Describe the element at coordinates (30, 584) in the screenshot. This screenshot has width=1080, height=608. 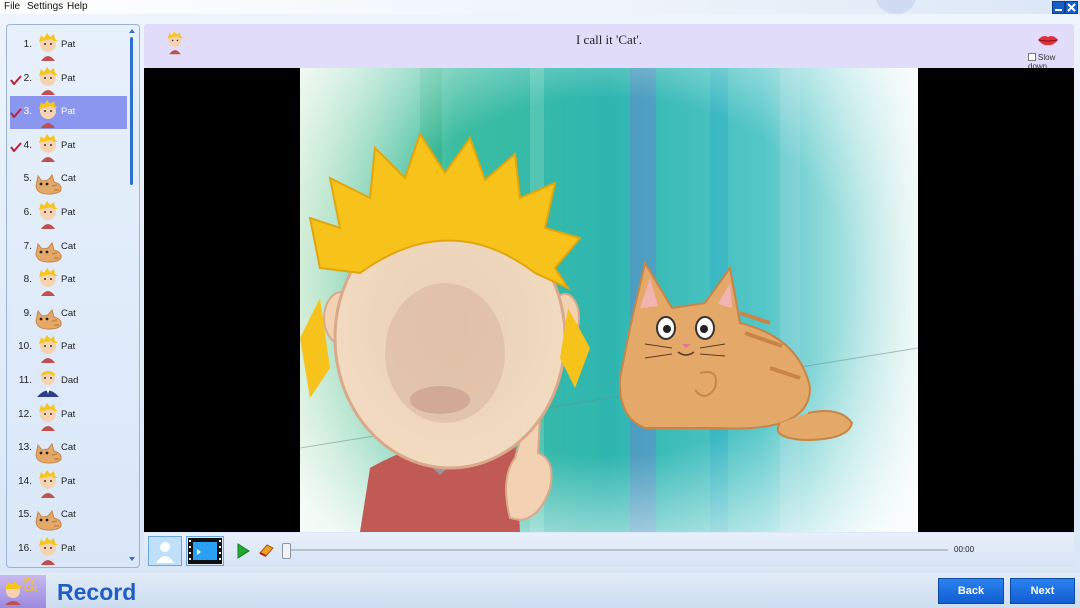
I see `logo-text: My Cat` at that location.